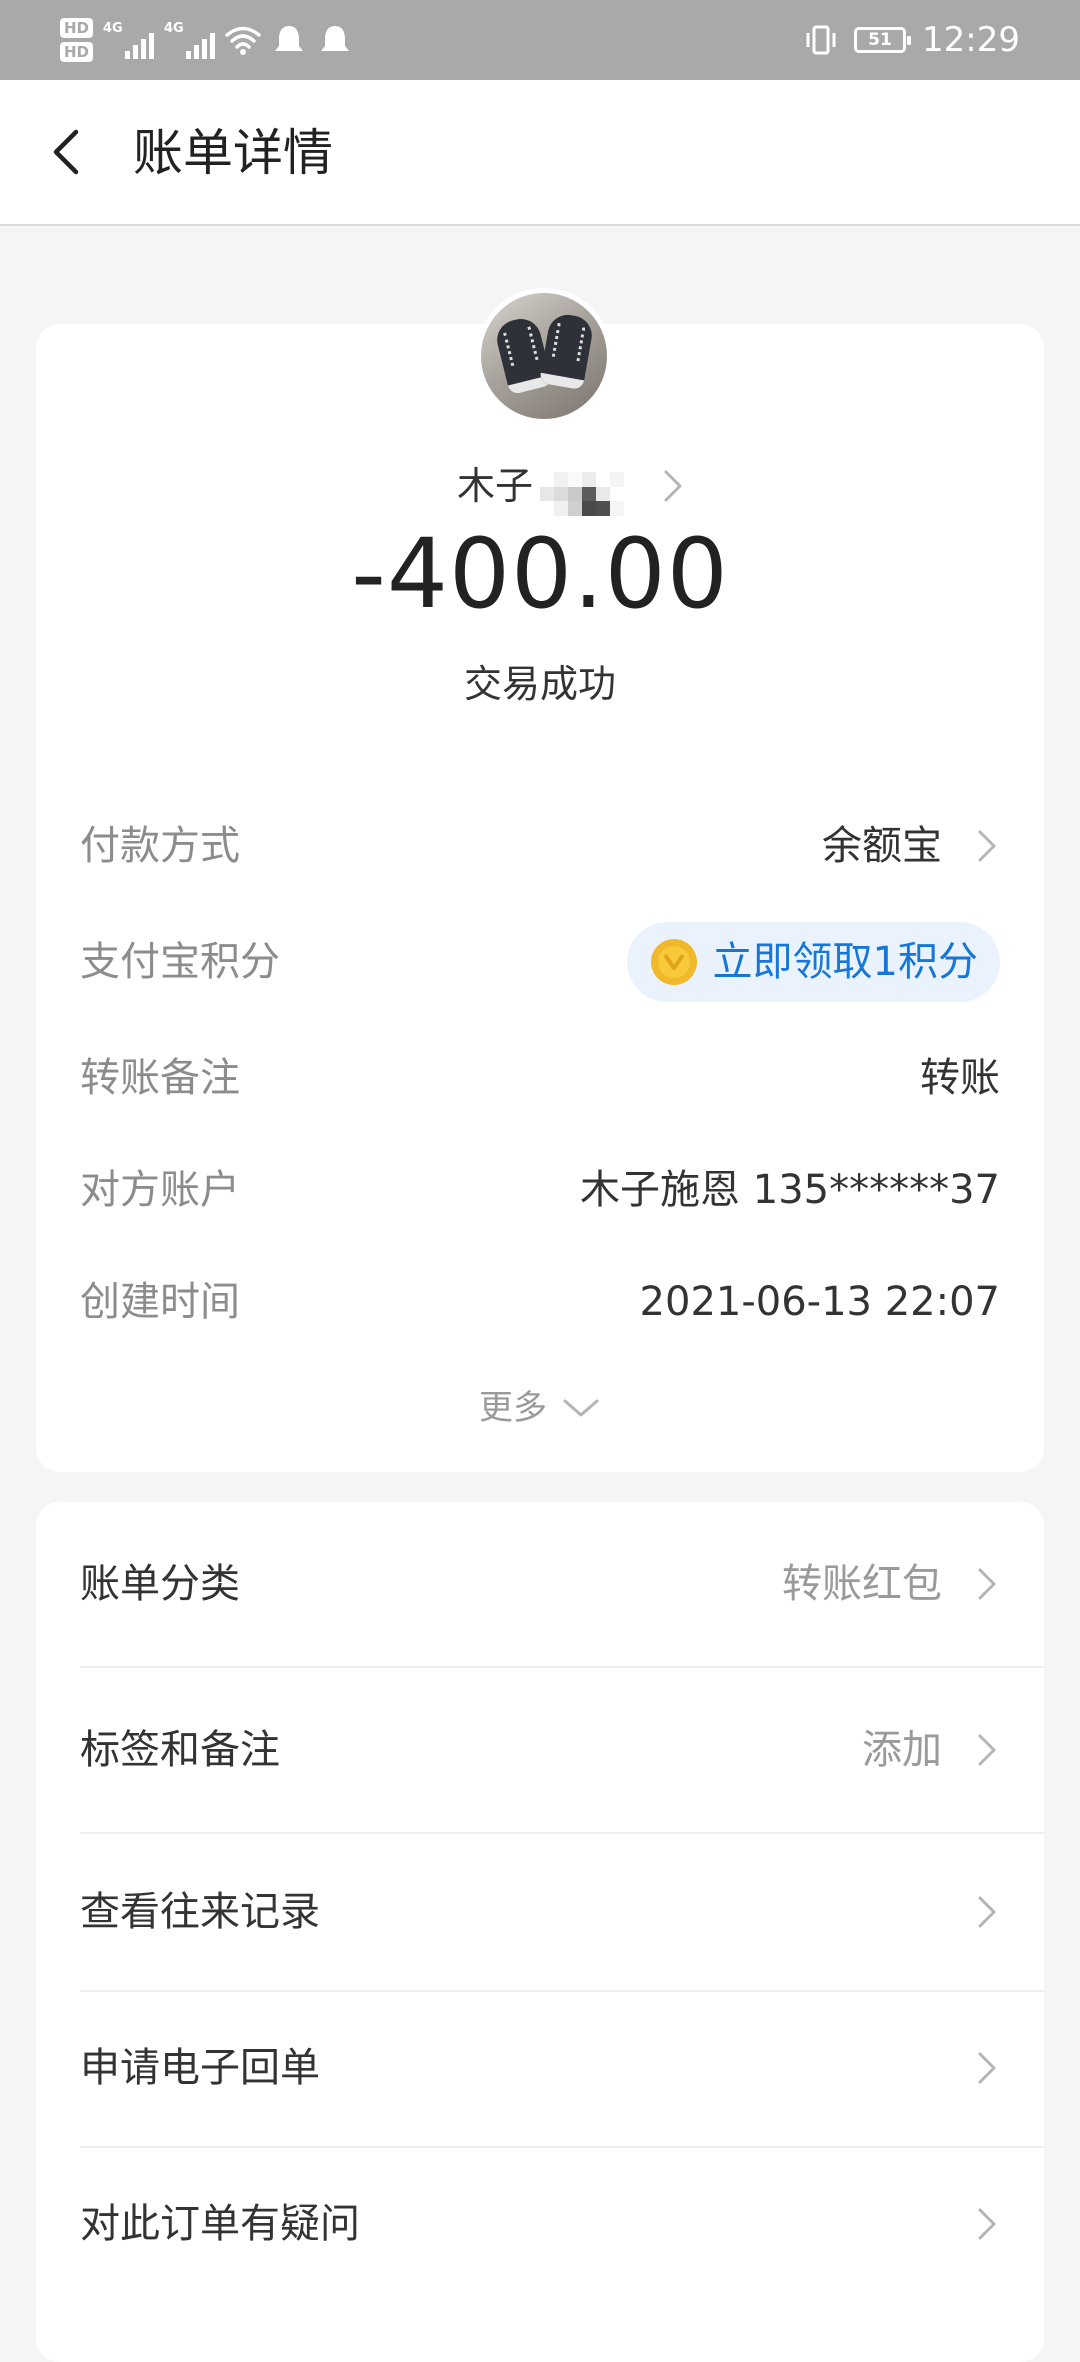  What do you see at coordinates (160, 1302) in the screenshot?
I see `detail-label: 创建时间` at bounding box center [160, 1302].